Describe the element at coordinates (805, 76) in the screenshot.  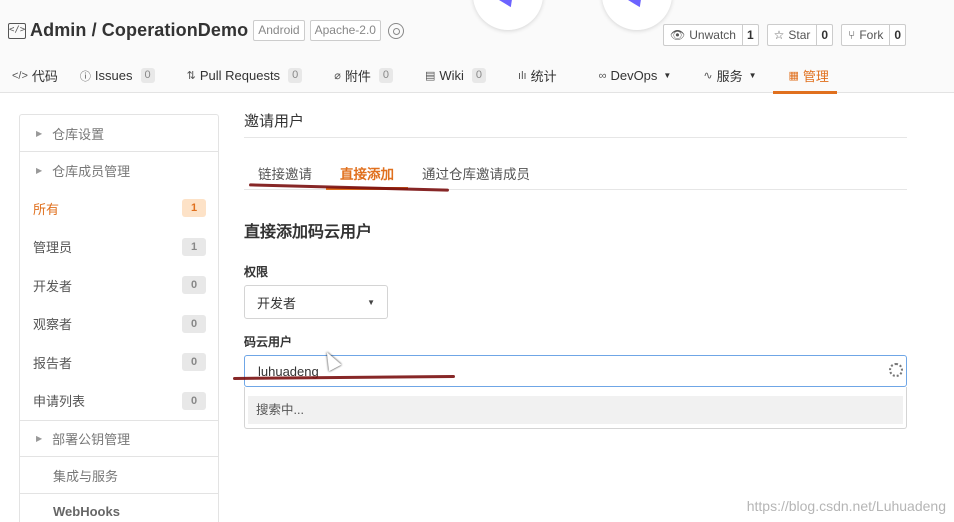
I see `tab-manage: ▦ 管理` at that location.